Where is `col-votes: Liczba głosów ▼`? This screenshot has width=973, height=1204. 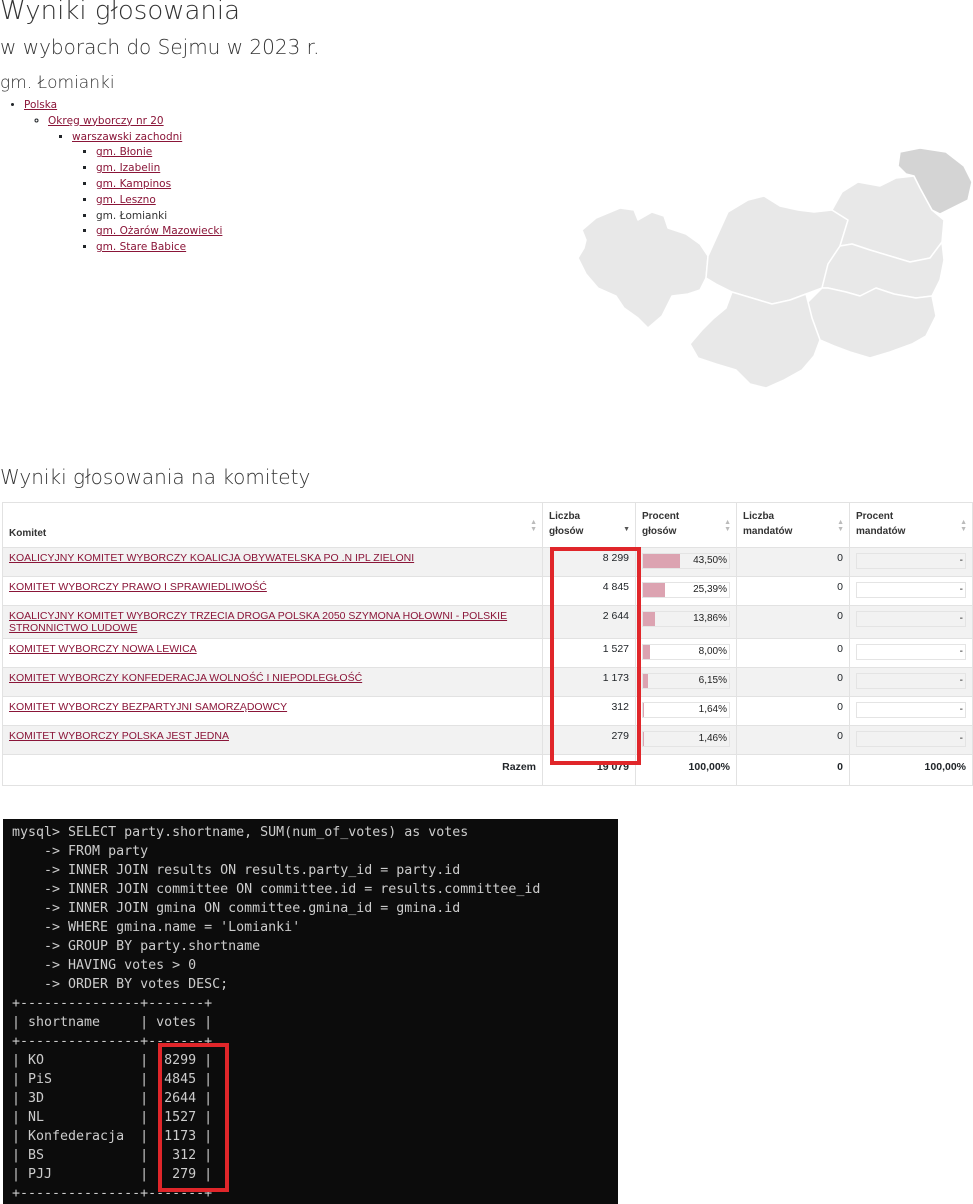
col-votes: Liczba głosów ▼ is located at coordinates (589, 525).